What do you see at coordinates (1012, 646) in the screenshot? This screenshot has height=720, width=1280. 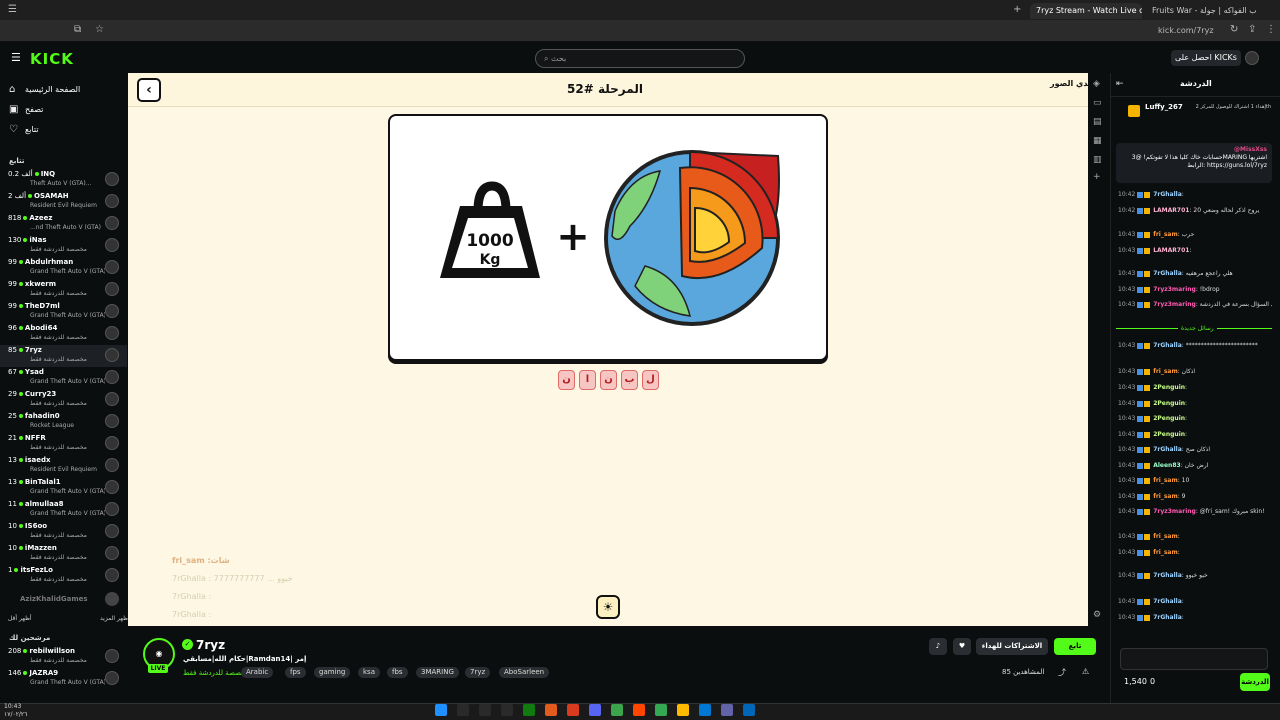 I see `gift-sub-button: الاشتراكات للهداء` at bounding box center [1012, 646].